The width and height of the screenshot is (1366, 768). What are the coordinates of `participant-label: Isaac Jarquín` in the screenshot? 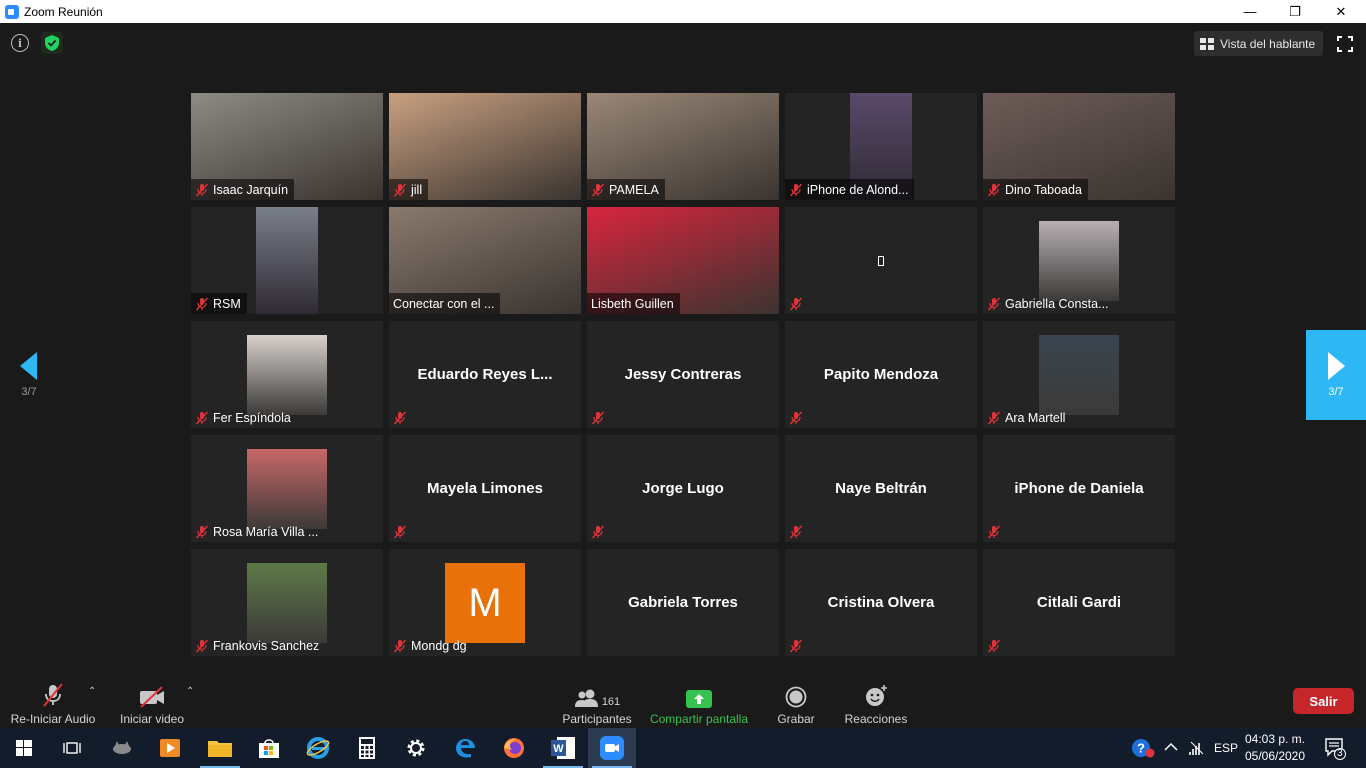 It's located at (243, 189).